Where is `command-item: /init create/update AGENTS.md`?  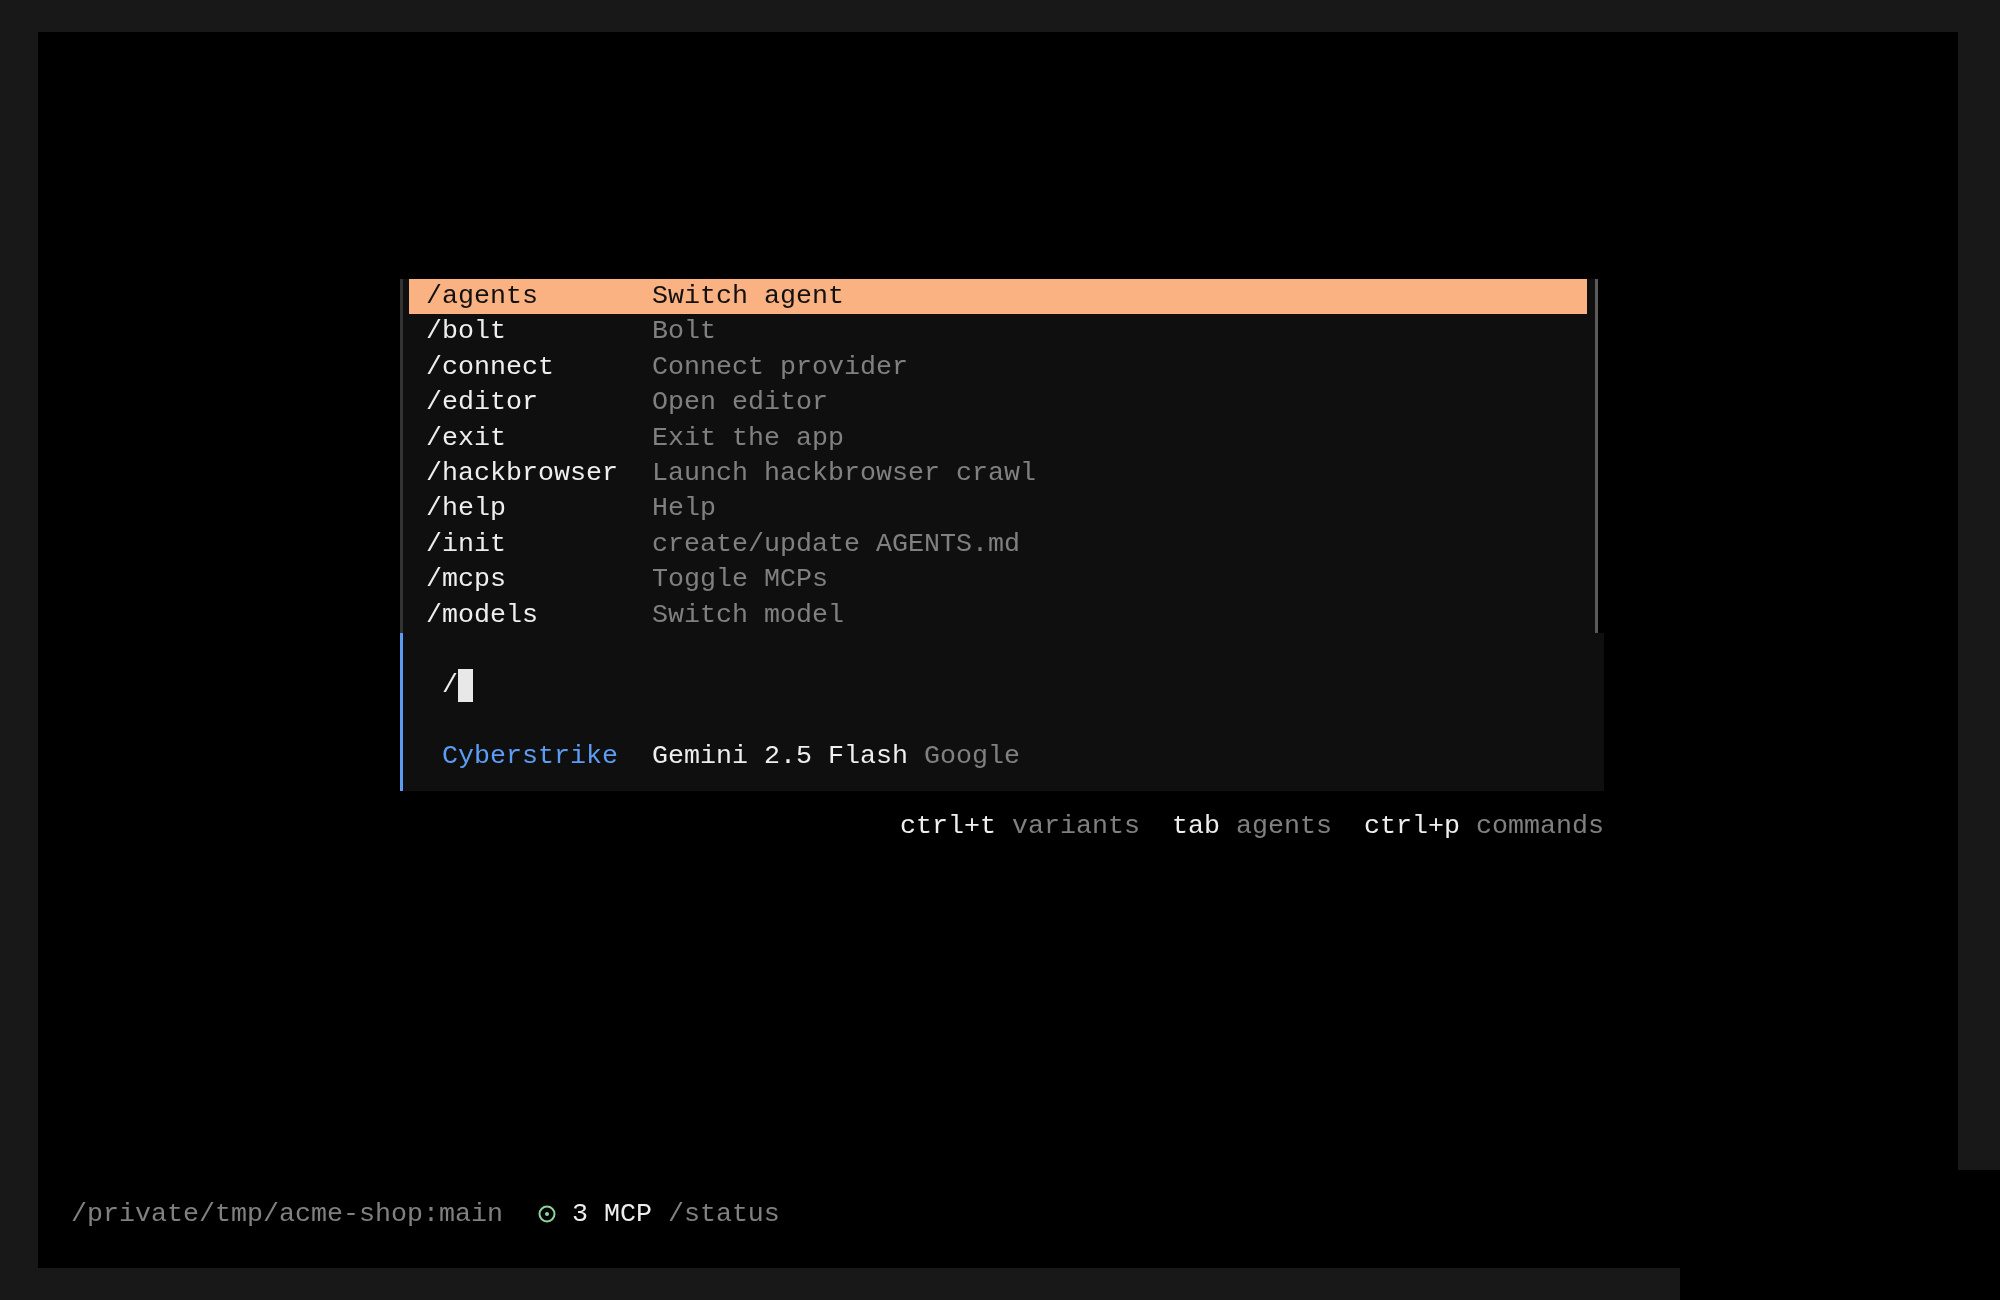 command-item: /init create/update AGENTS.md is located at coordinates (998, 544).